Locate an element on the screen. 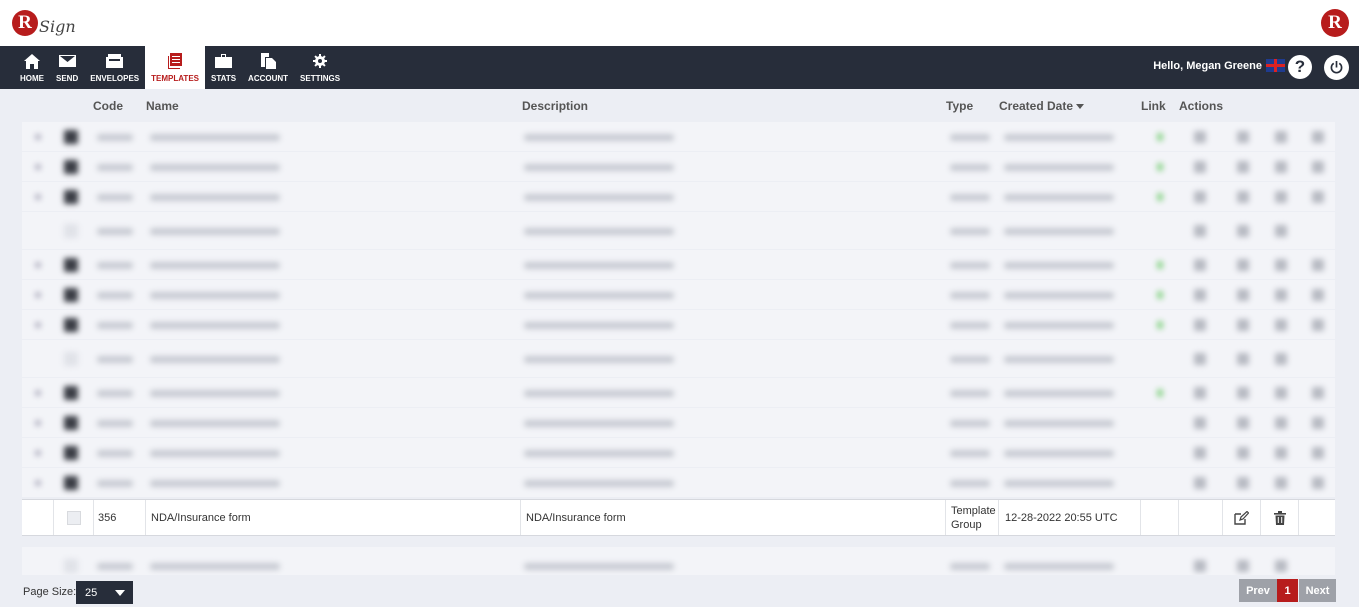  cell-edit is located at coordinates (1242, 517).